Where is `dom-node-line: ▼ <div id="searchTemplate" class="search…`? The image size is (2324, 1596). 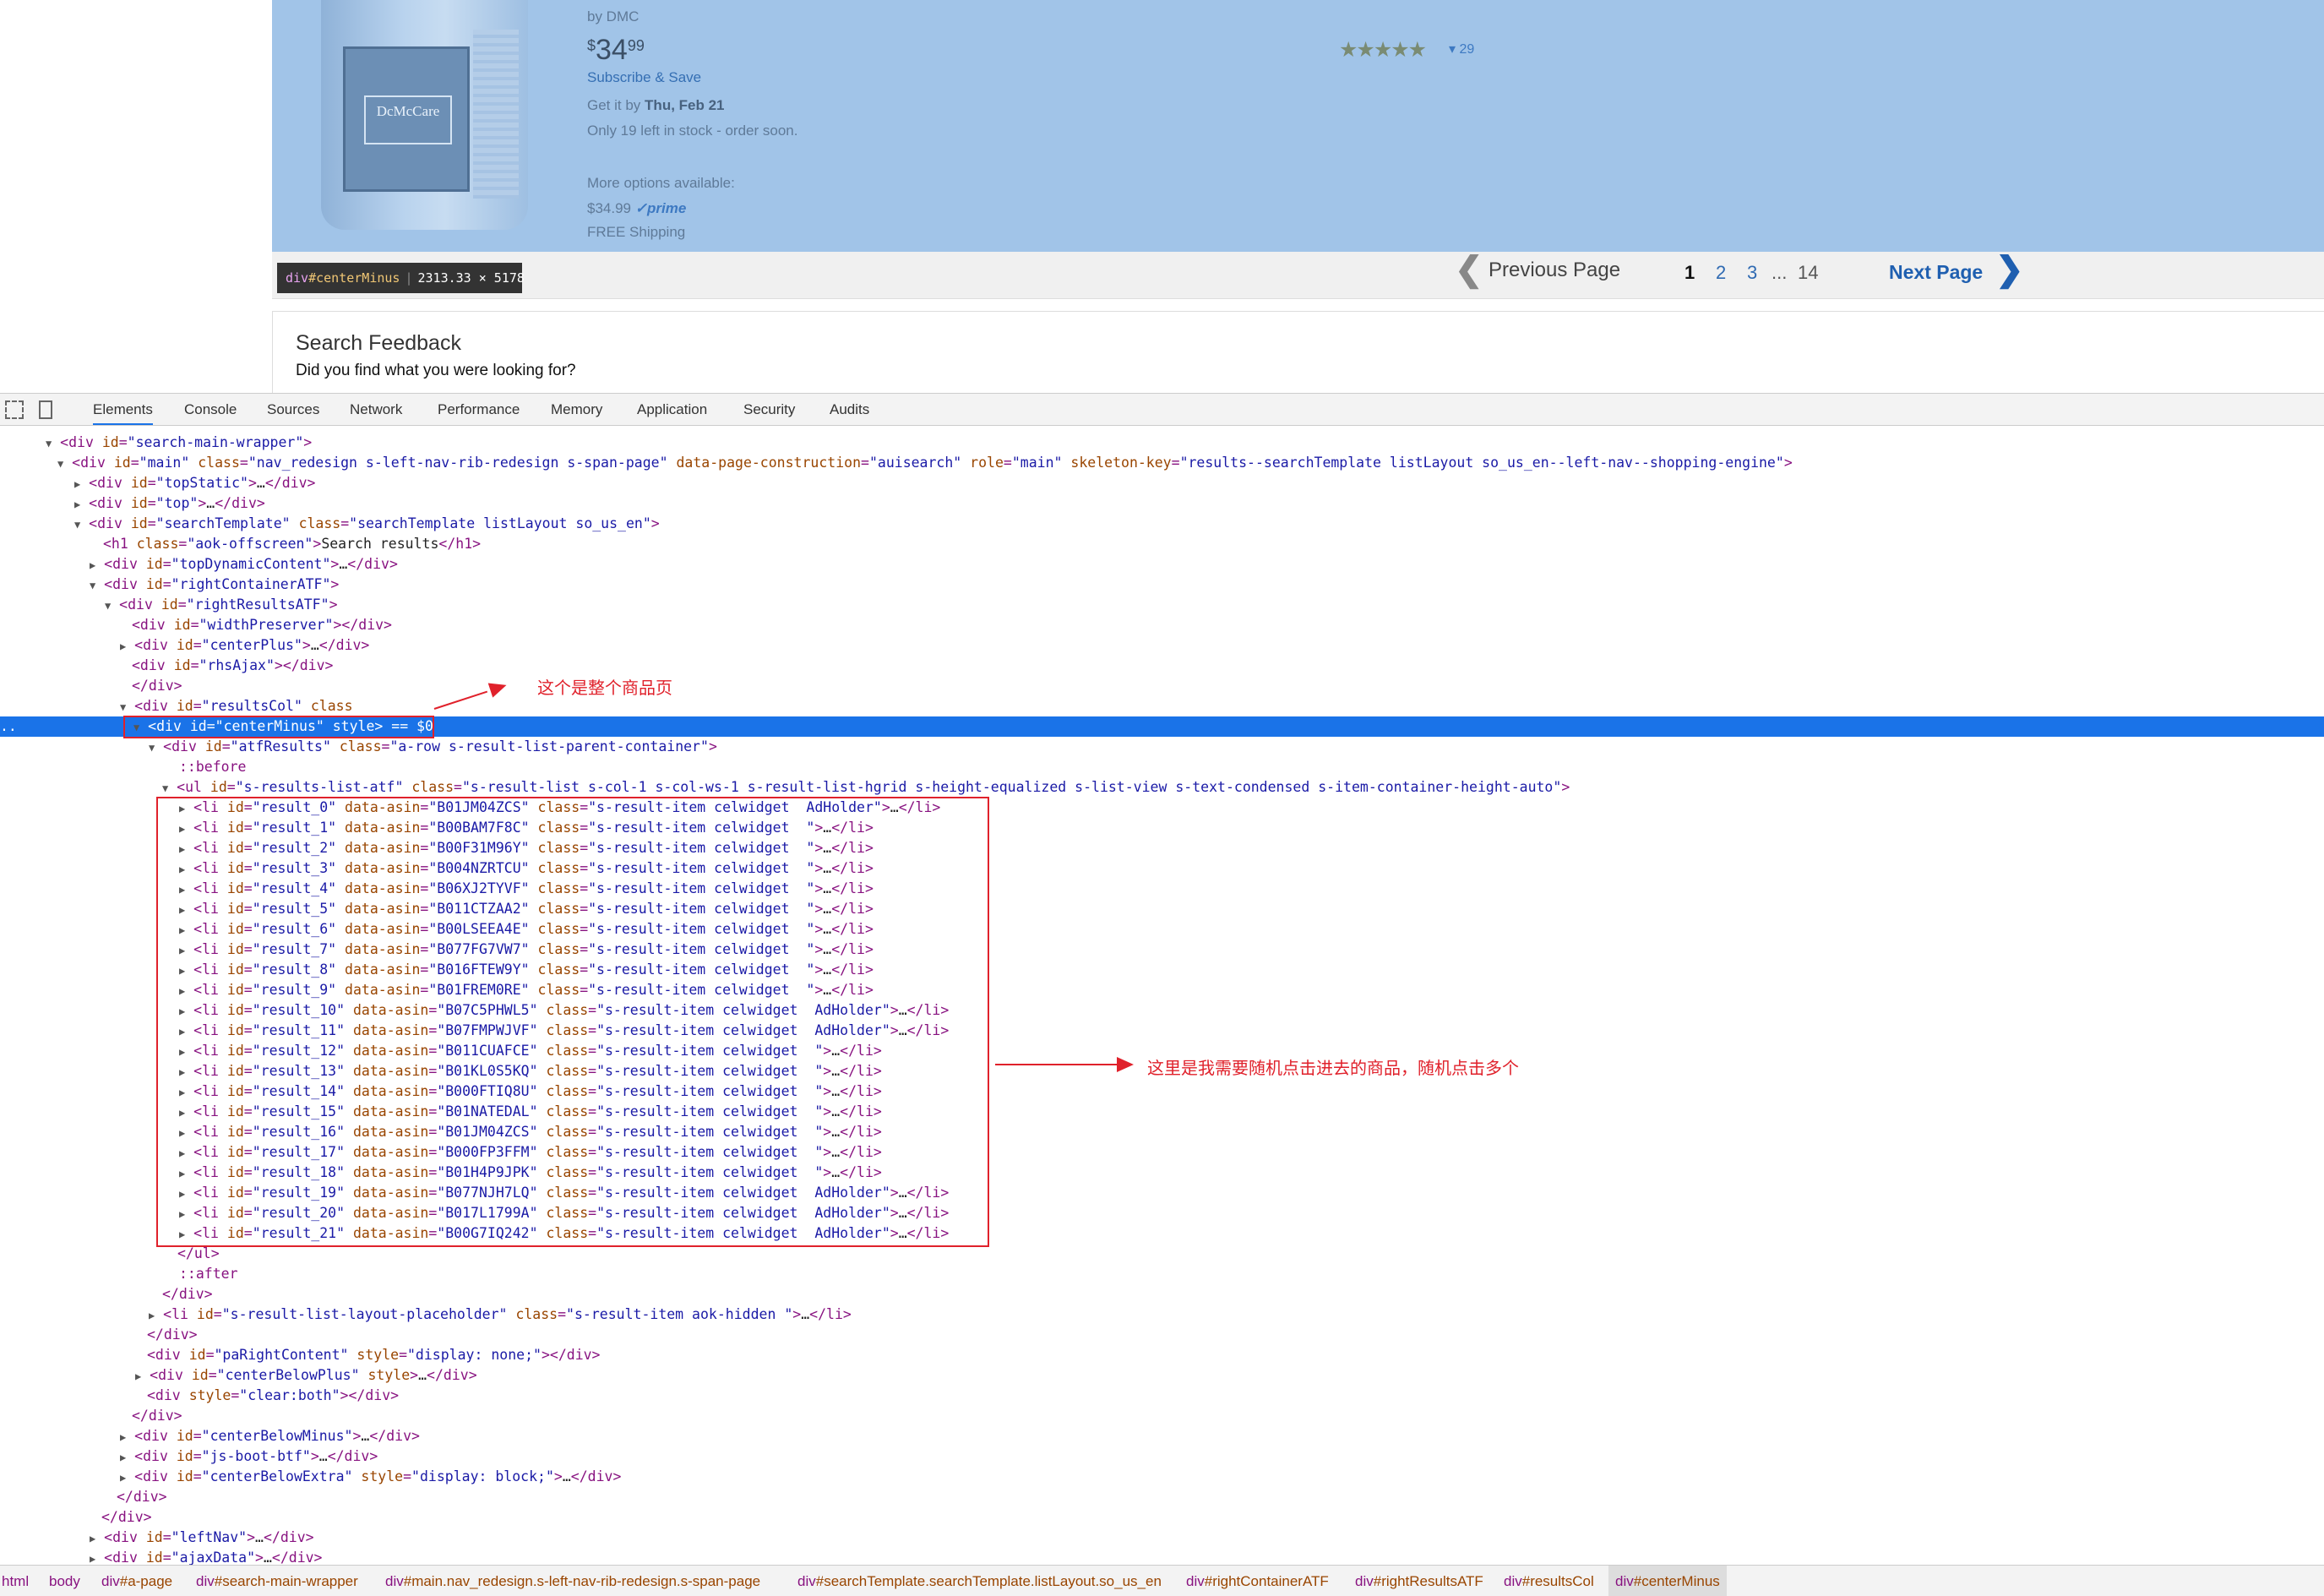
dom-node-line: ▼ <div id="searchTemplate" class="search… is located at coordinates (1162, 524).